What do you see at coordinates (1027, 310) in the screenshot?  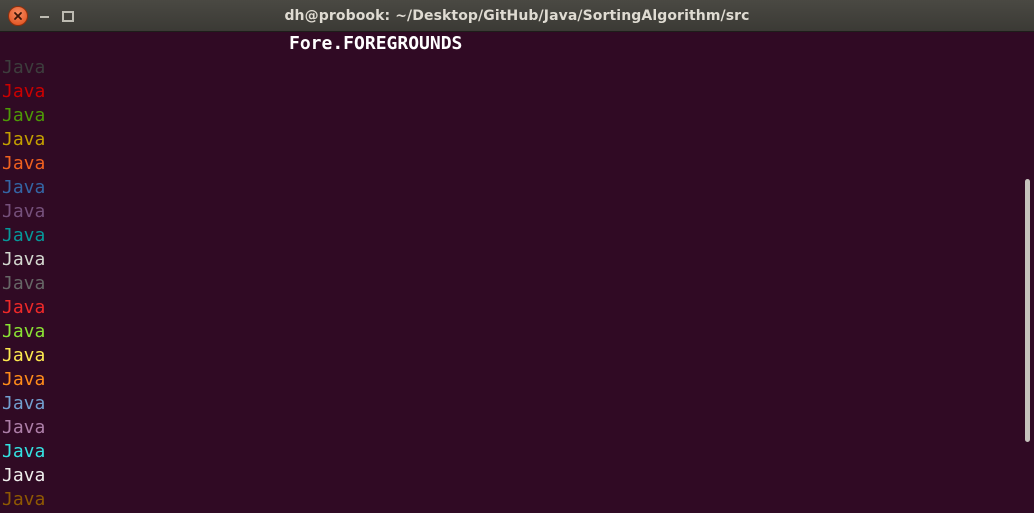 I see `vertical-scrollbar` at bounding box center [1027, 310].